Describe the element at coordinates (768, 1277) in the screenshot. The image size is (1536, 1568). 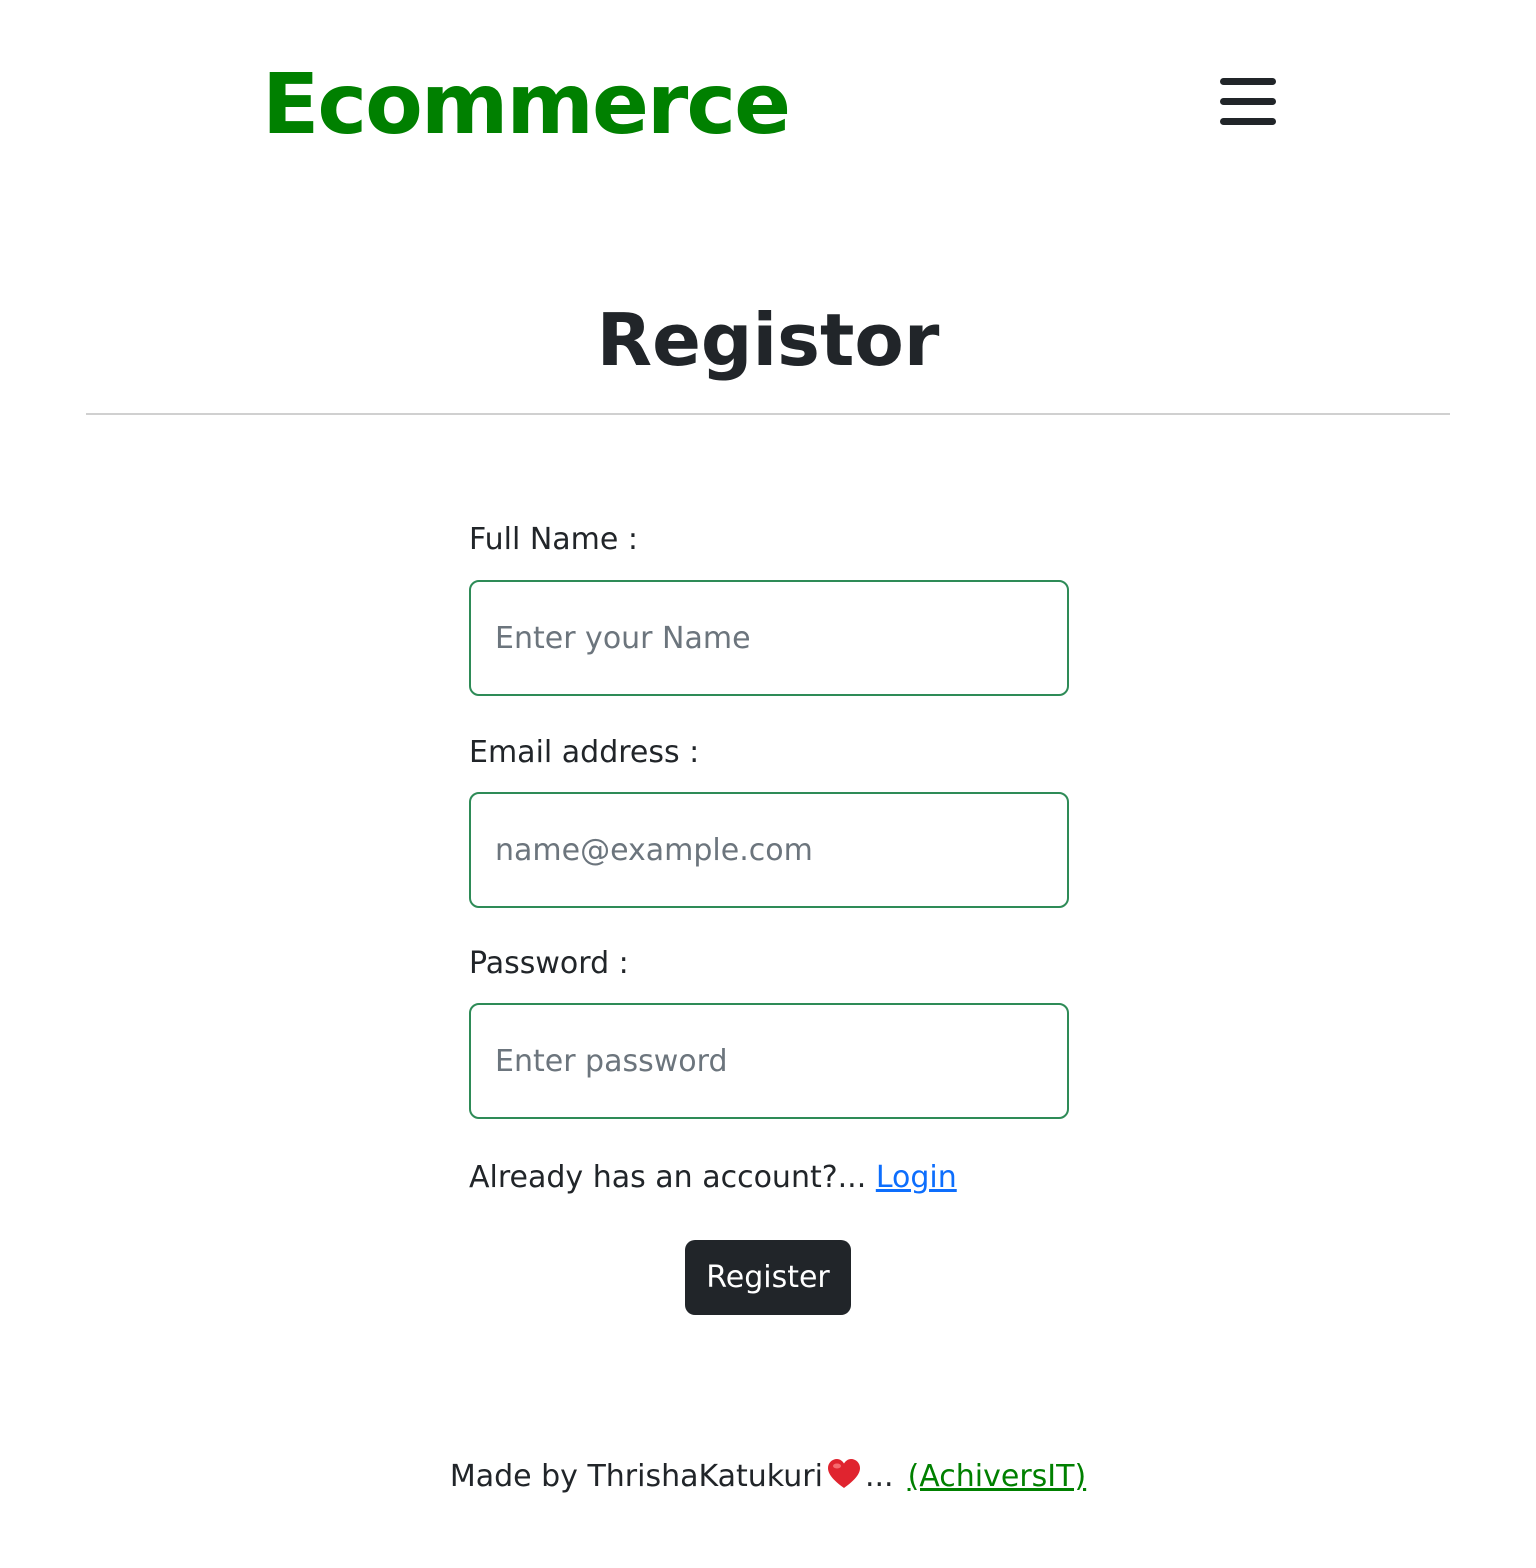
I see `register-button: Register` at that location.